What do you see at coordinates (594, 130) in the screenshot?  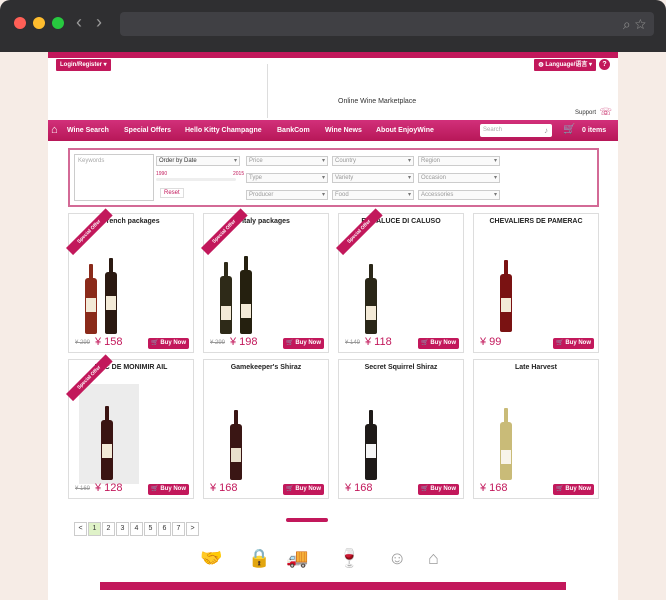 I see `cart-count: 0 items` at bounding box center [594, 130].